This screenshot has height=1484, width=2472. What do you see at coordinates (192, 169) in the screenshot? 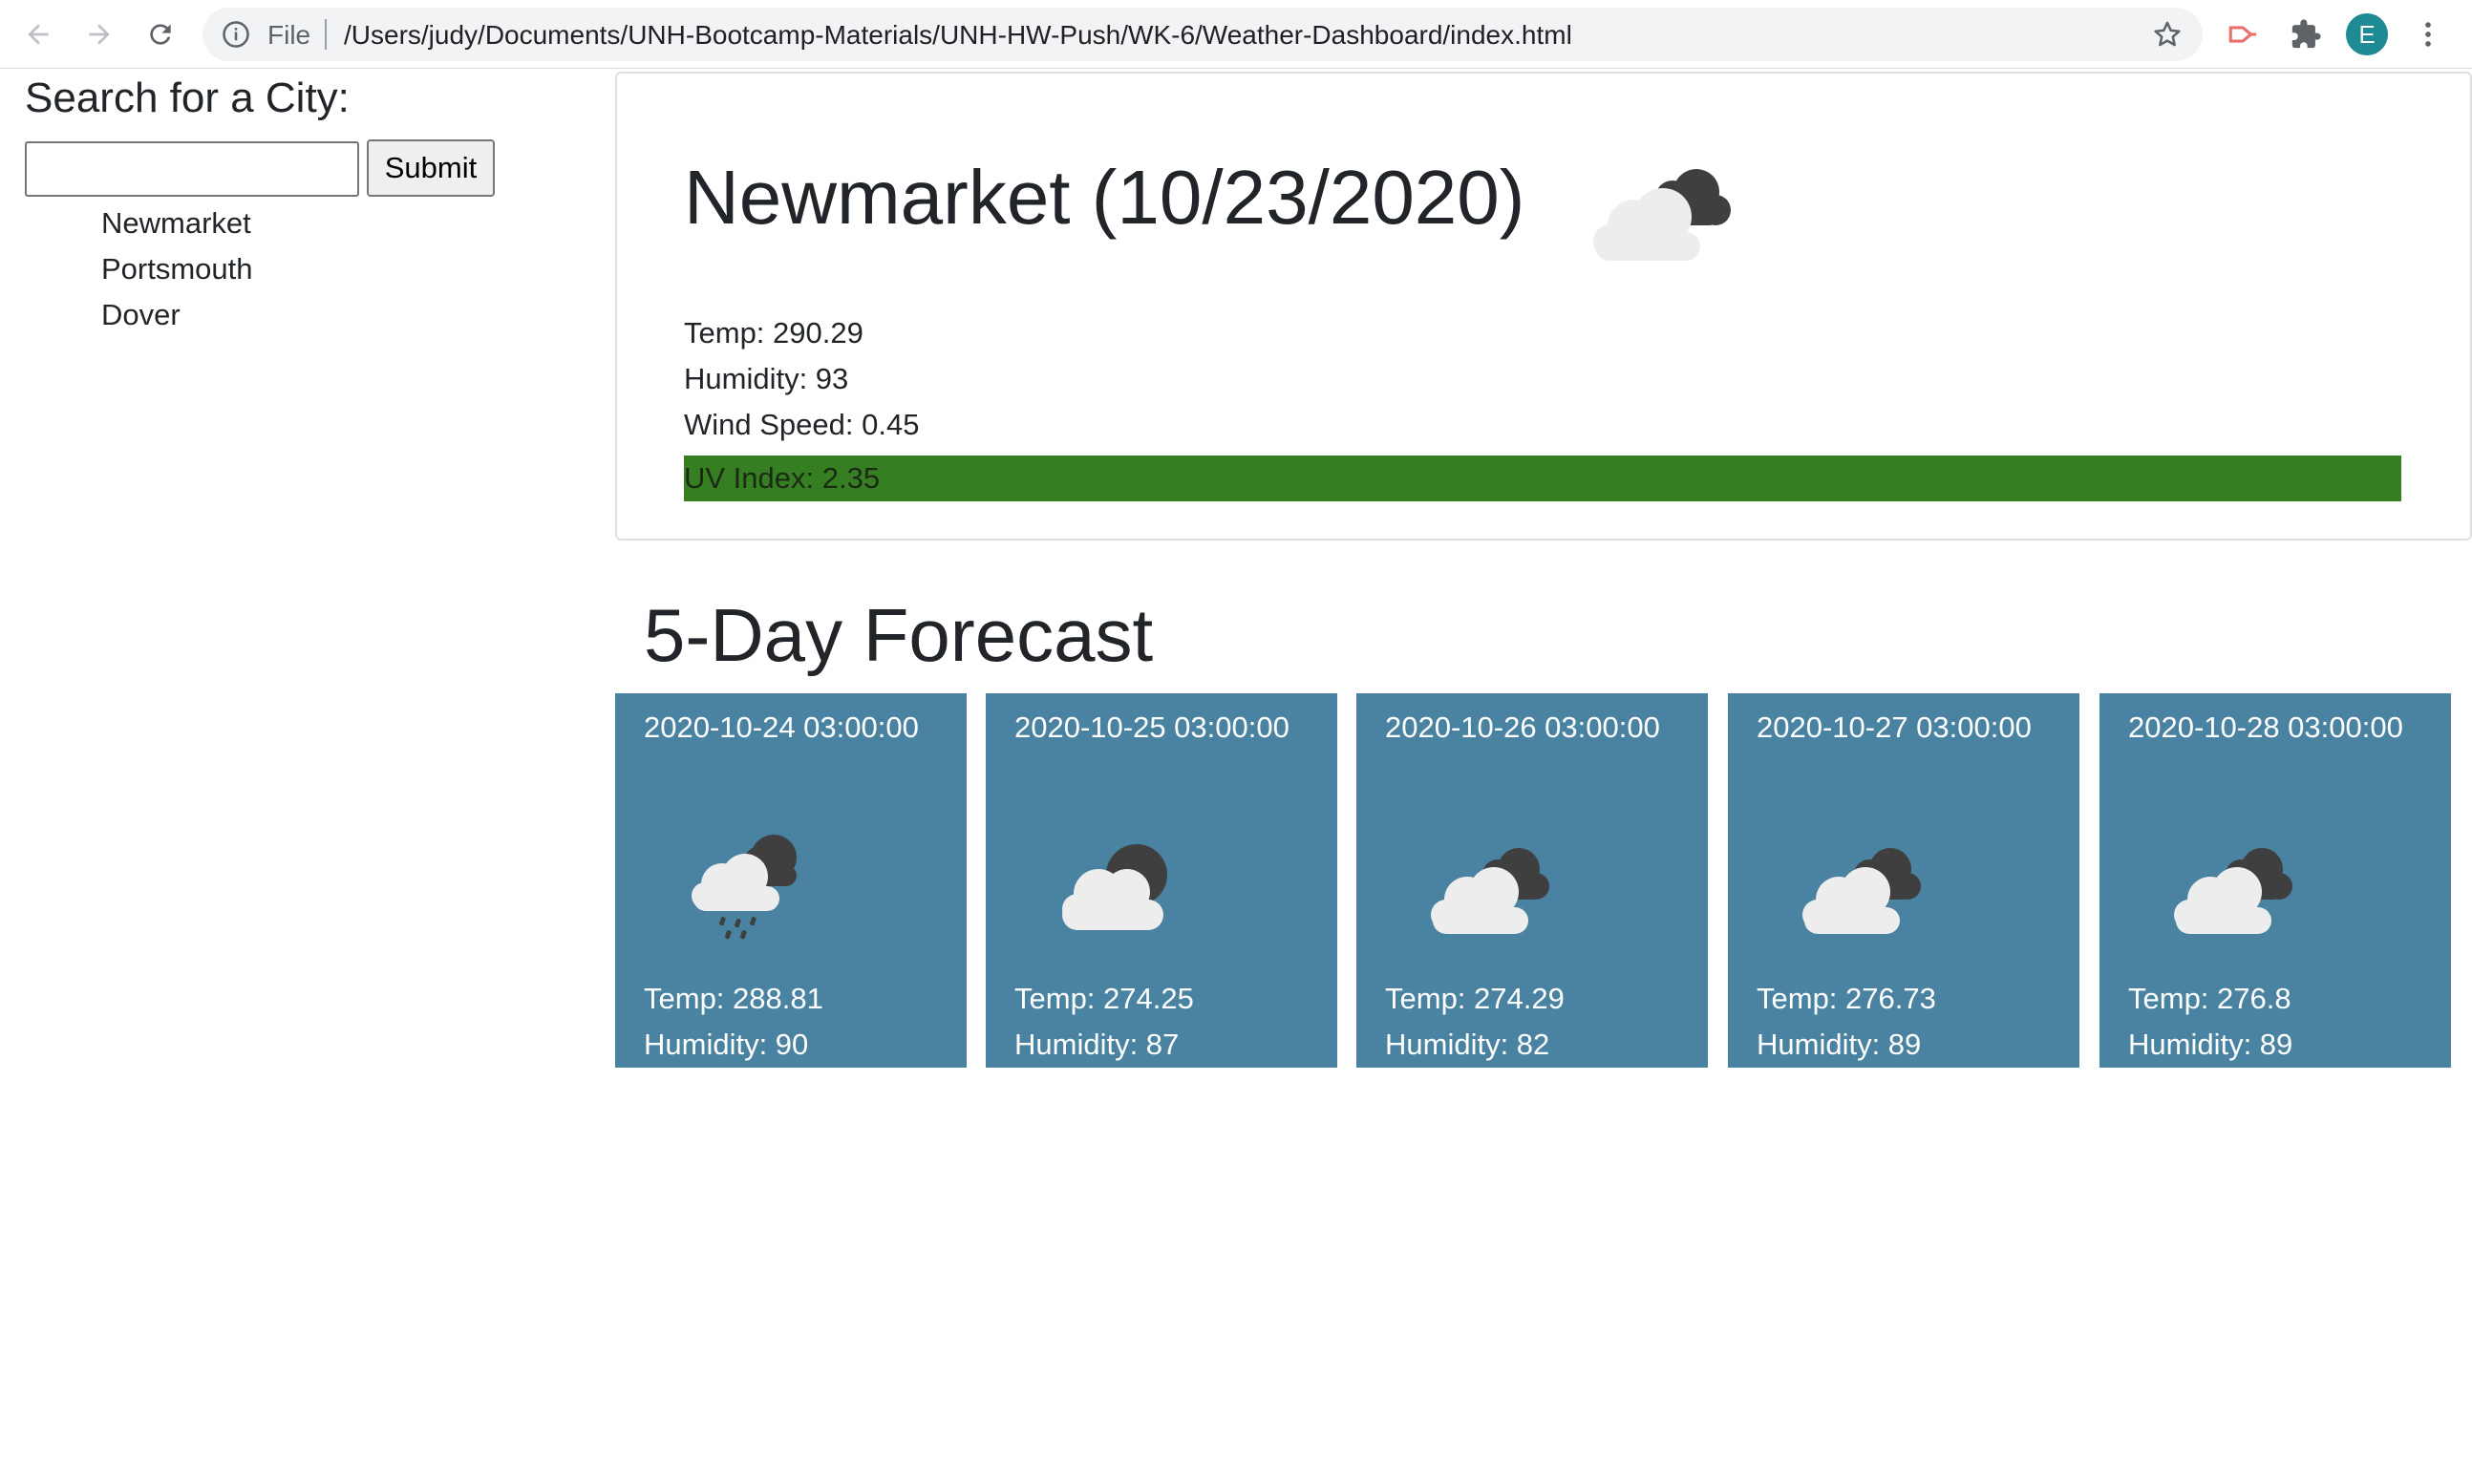
I see `city-search-input` at bounding box center [192, 169].